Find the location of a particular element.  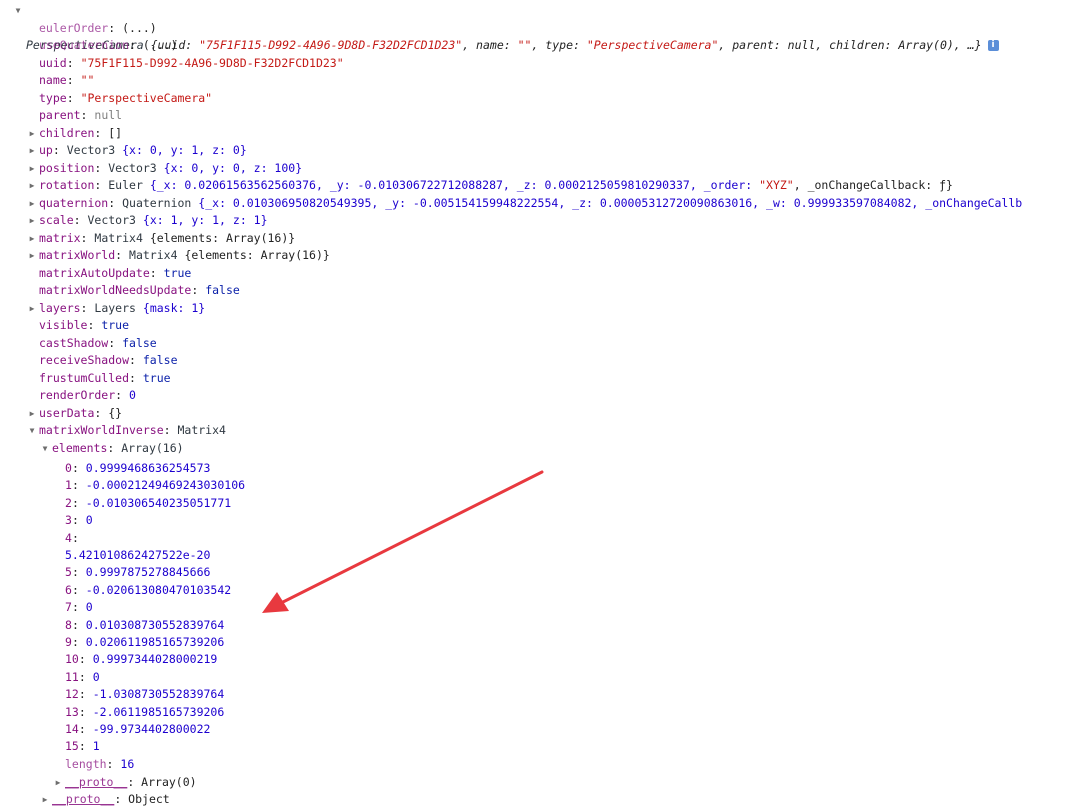

red-arrow-shaft is located at coordinates (412, 537).